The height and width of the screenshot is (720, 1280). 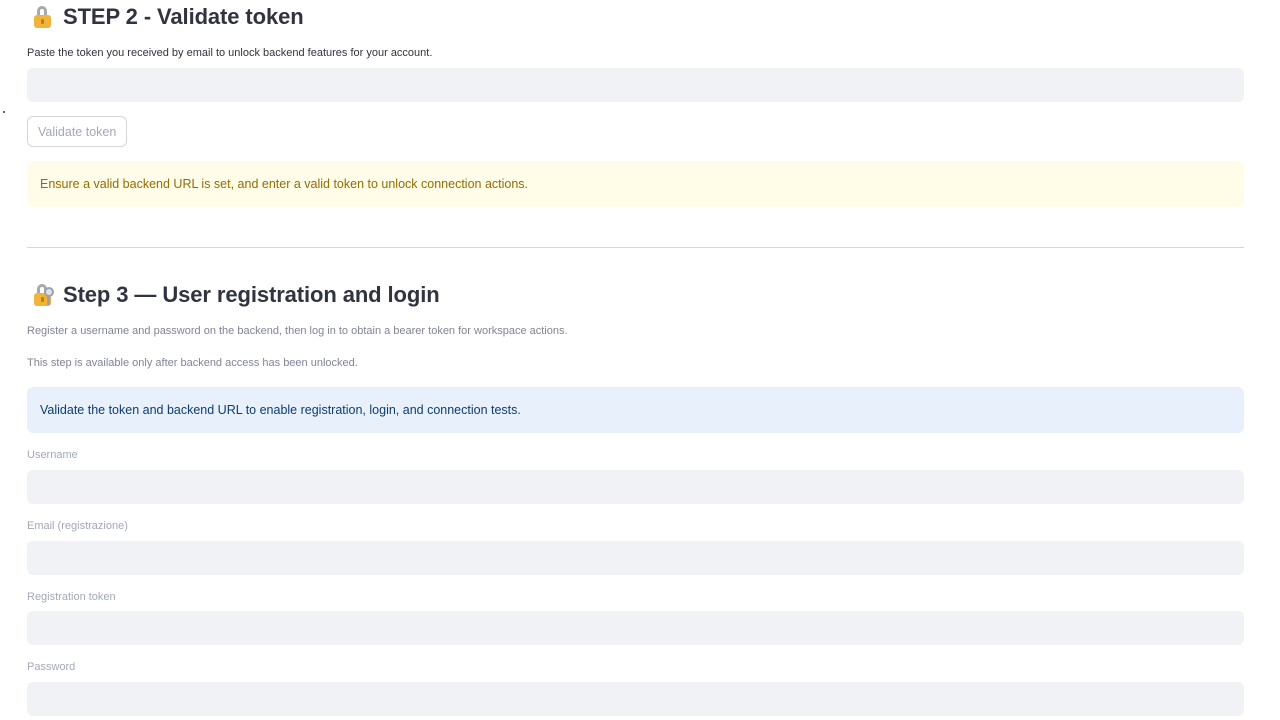 What do you see at coordinates (77, 131) in the screenshot?
I see `validate-token-button: Validate token` at bounding box center [77, 131].